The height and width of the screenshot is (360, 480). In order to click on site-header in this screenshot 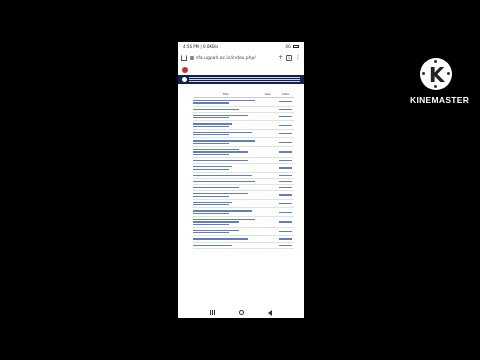, I will do `click(241, 70)`.